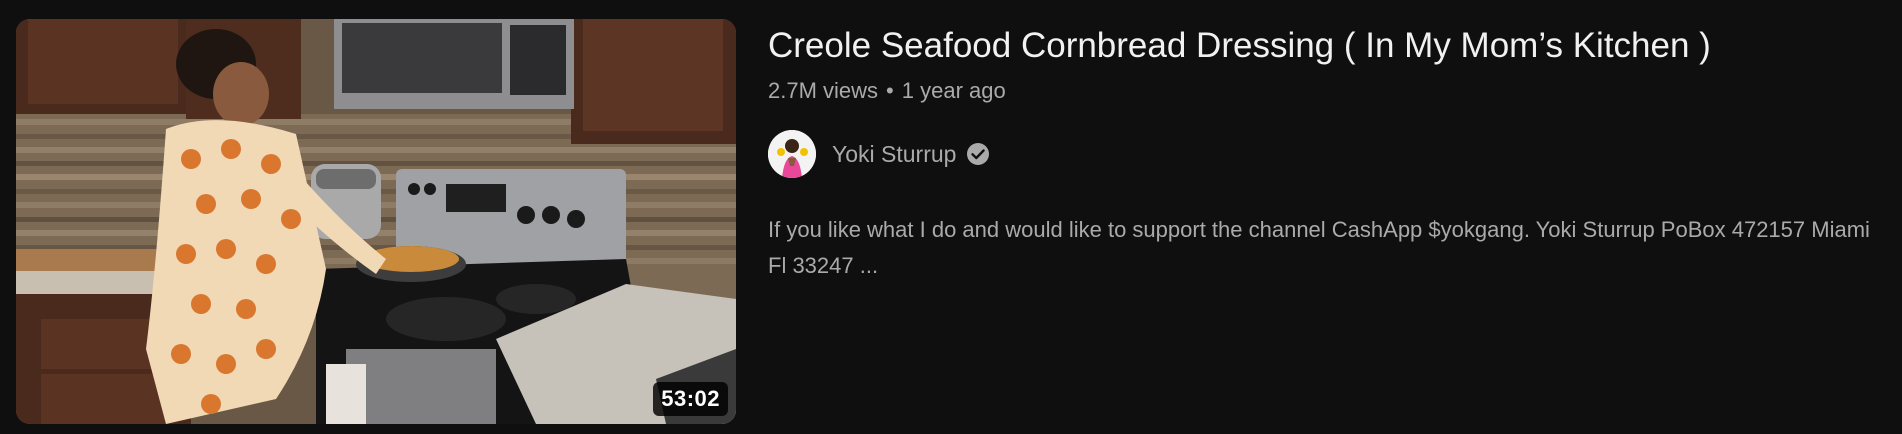 The height and width of the screenshot is (434, 1902). What do you see at coordinates (823, 90) in the screenshot?
I see `view-count: 2.7M views` at bounding box center [823, 90].